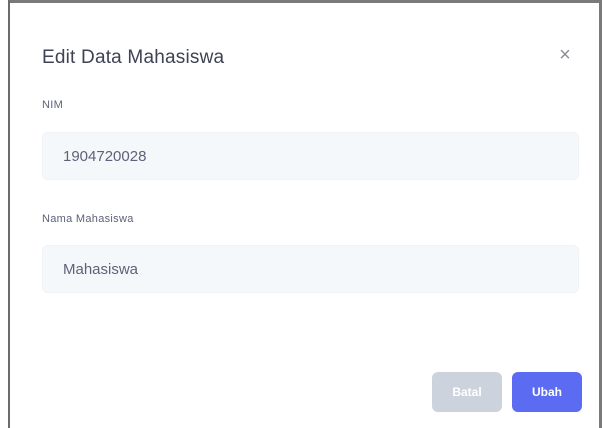 The width and height of the screenshot is (602, 428). Describe the element at coordinates (53, 105) in the screenshot. I see `nim-label: NIM` at that location.